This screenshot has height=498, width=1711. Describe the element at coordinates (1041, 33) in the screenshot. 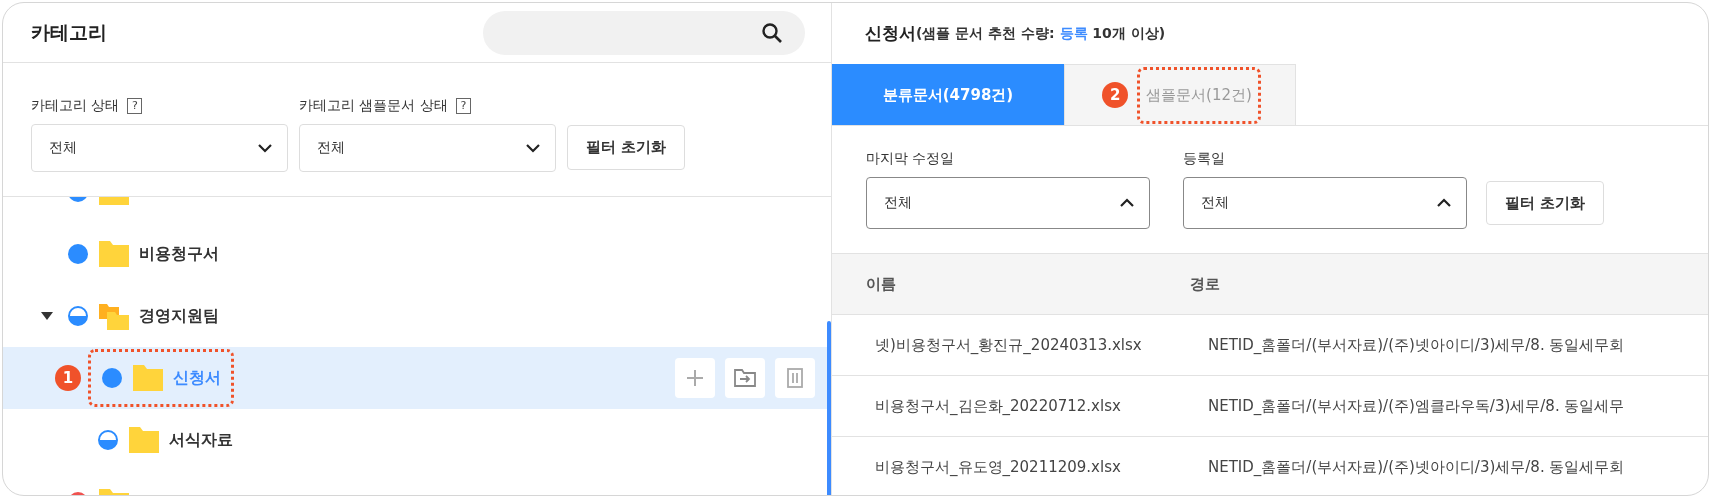

I see `recommendation-note: (샘플 문서 추천 수량: 등록 10개 이상)` at that location.